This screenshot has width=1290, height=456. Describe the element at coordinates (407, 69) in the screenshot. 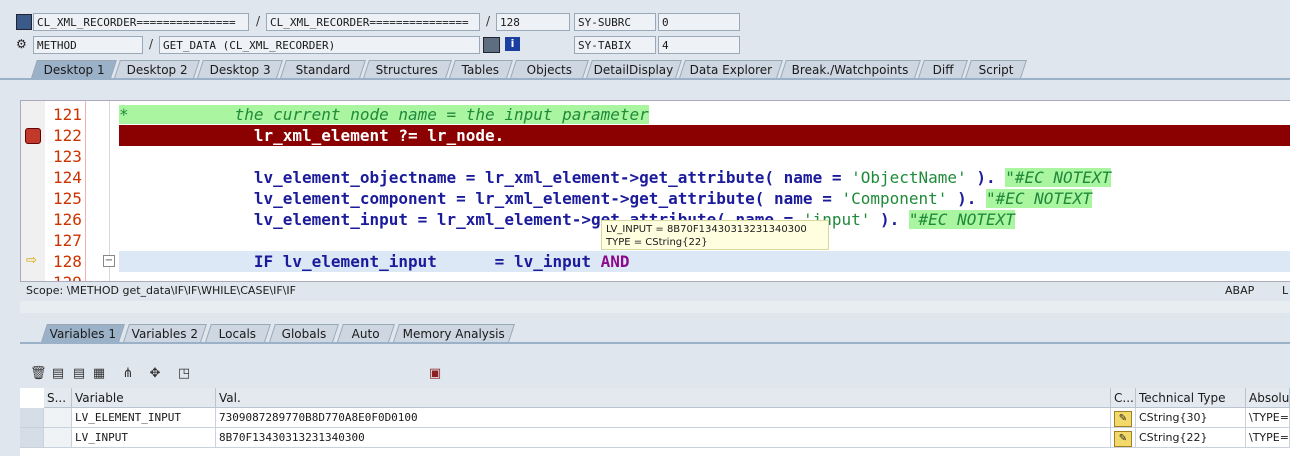

I see `tab-structures: Structures` at that location.